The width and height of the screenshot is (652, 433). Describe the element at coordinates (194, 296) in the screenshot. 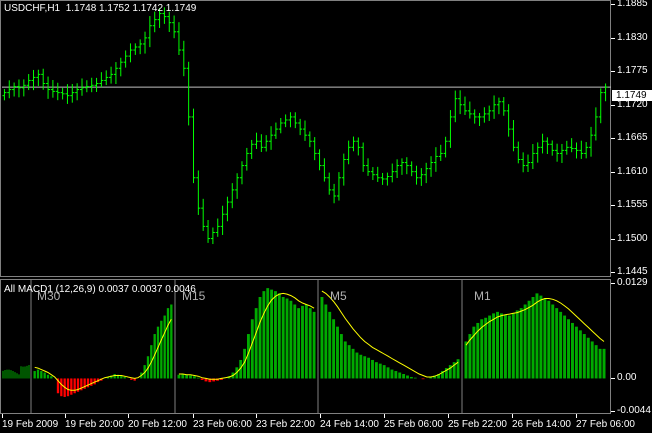

I see `timeframe-label-m15: M15` at that location.